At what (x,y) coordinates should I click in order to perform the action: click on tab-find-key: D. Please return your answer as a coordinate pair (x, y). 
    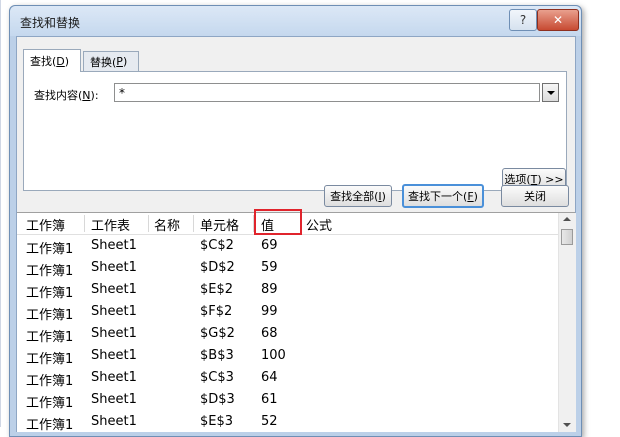
    Looking at the image, I should click on (60, 61).